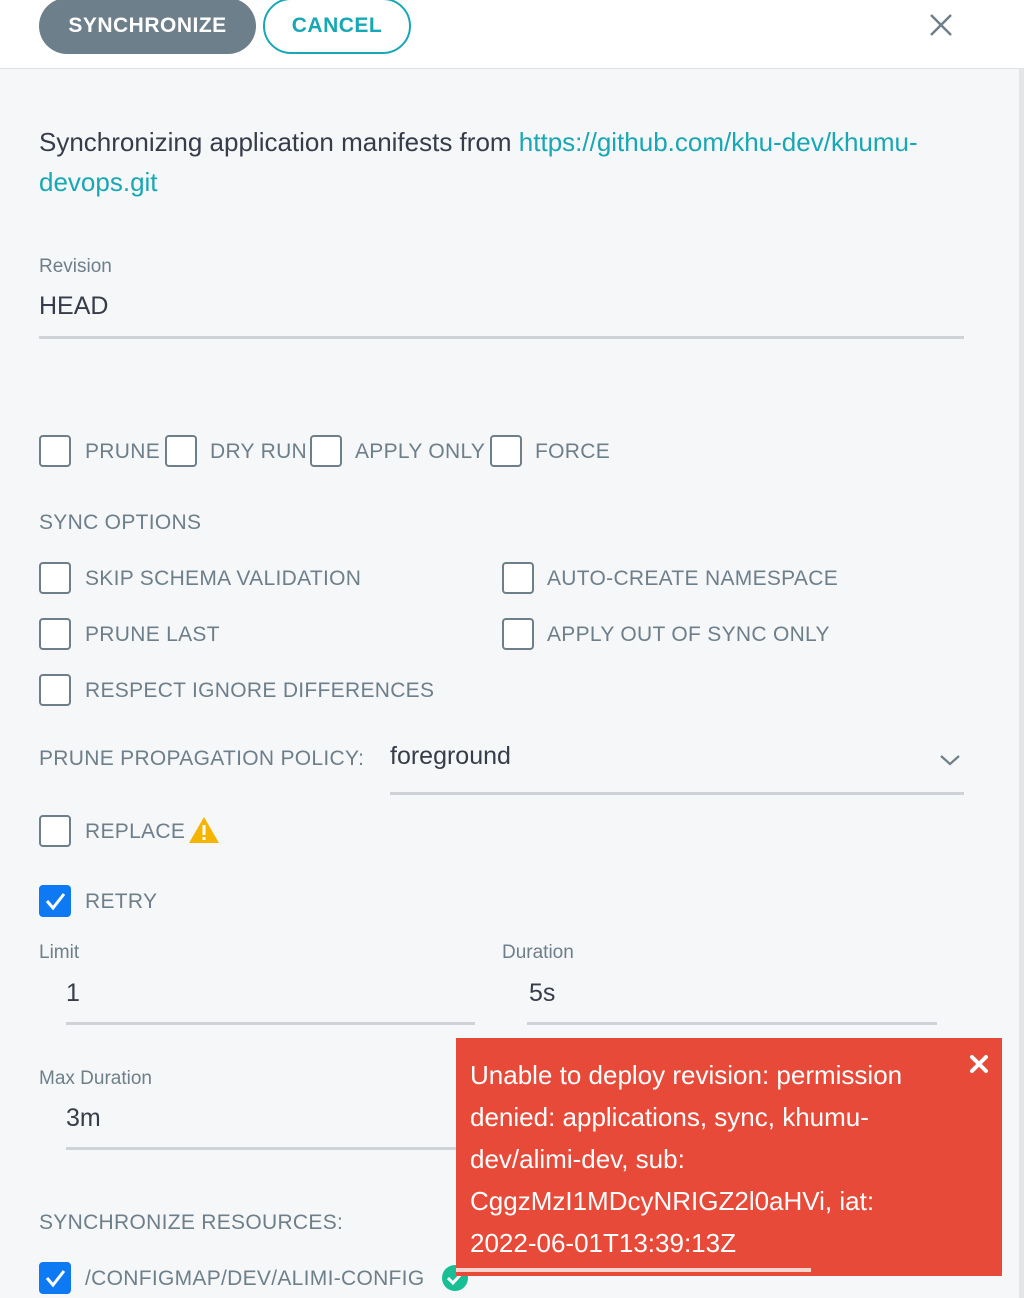  Describe the element at coordinates (677, 793) in the screenshot. I see `prune-policy-underline` at that location.